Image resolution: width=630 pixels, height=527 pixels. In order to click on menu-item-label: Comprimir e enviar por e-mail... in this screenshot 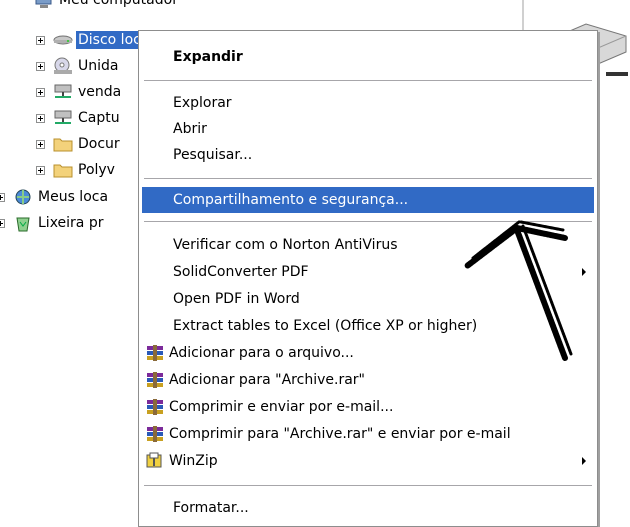, I will do `click(281, 407)`.